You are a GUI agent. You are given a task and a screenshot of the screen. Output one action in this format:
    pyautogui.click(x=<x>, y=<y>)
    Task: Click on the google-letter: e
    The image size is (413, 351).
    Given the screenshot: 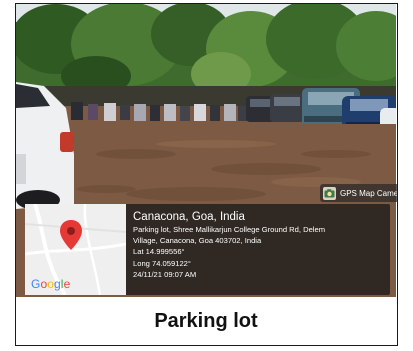 What is the action you would take?
    pyautogui.click(x=67, y=284)
    